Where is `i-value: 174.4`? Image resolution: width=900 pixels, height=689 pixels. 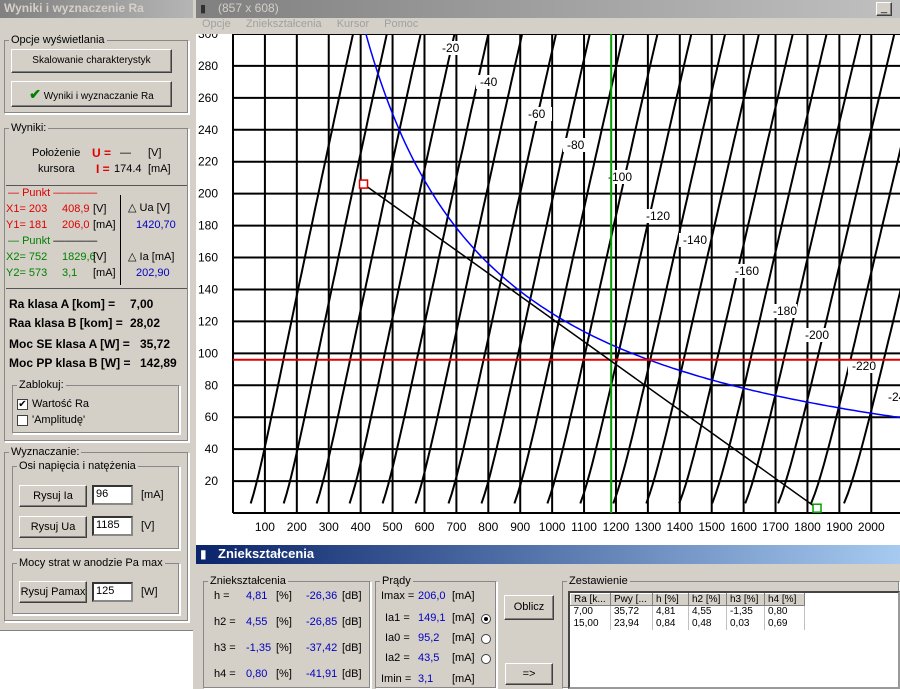
i-value: 174.4 is located at coordinates (128, 169).